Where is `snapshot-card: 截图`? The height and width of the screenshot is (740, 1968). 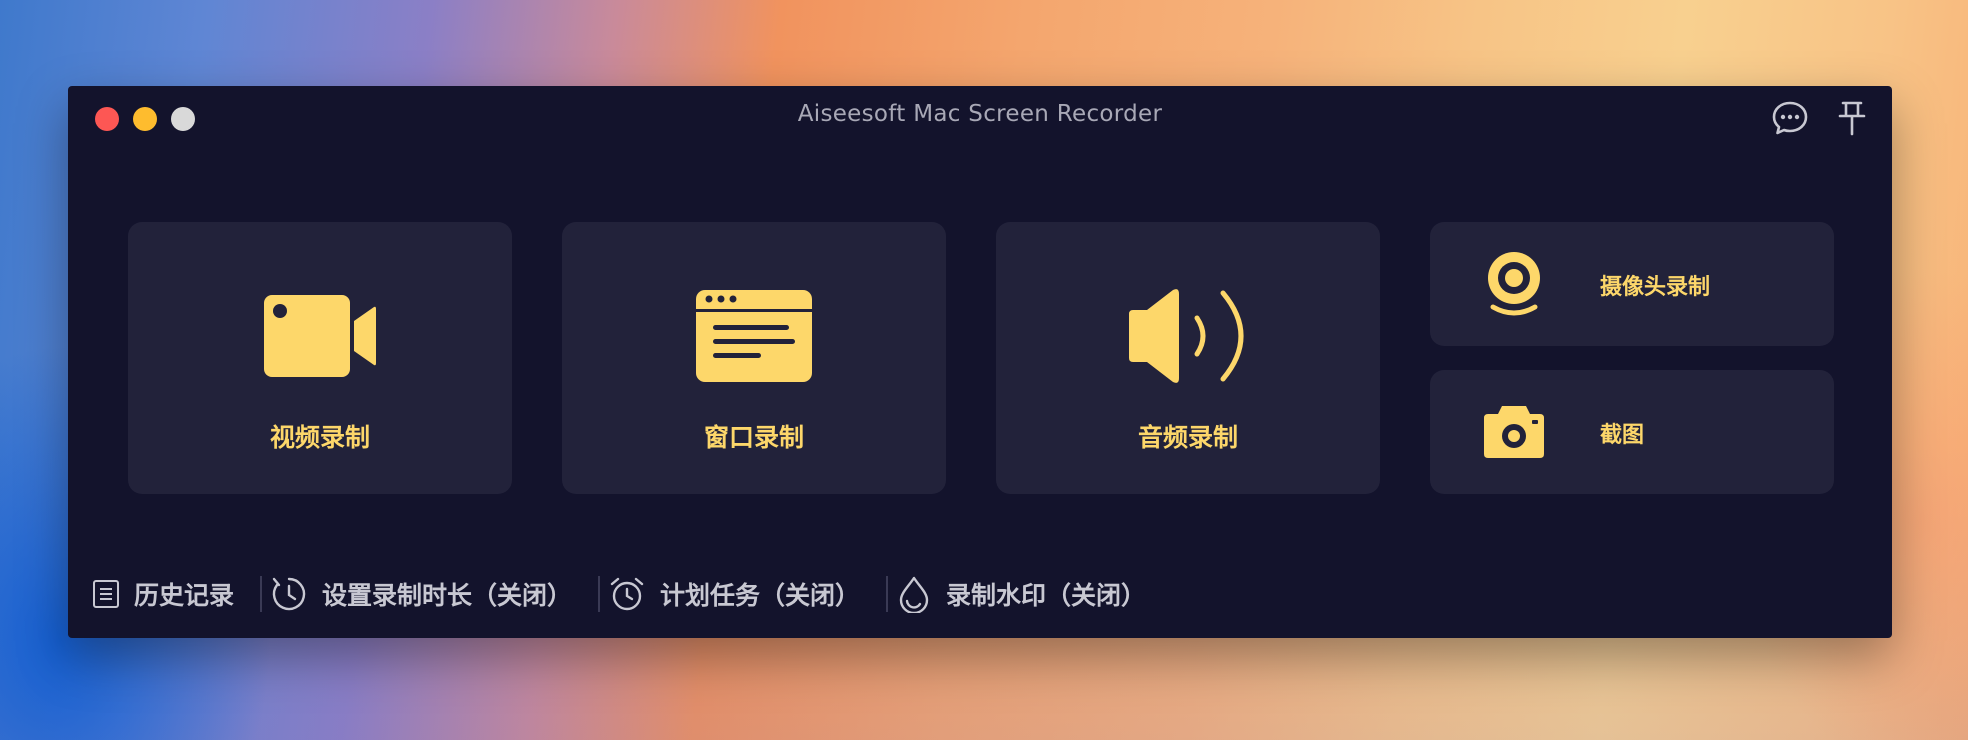
snapshot-card: 截图 is located at coordinates (1632, 432).